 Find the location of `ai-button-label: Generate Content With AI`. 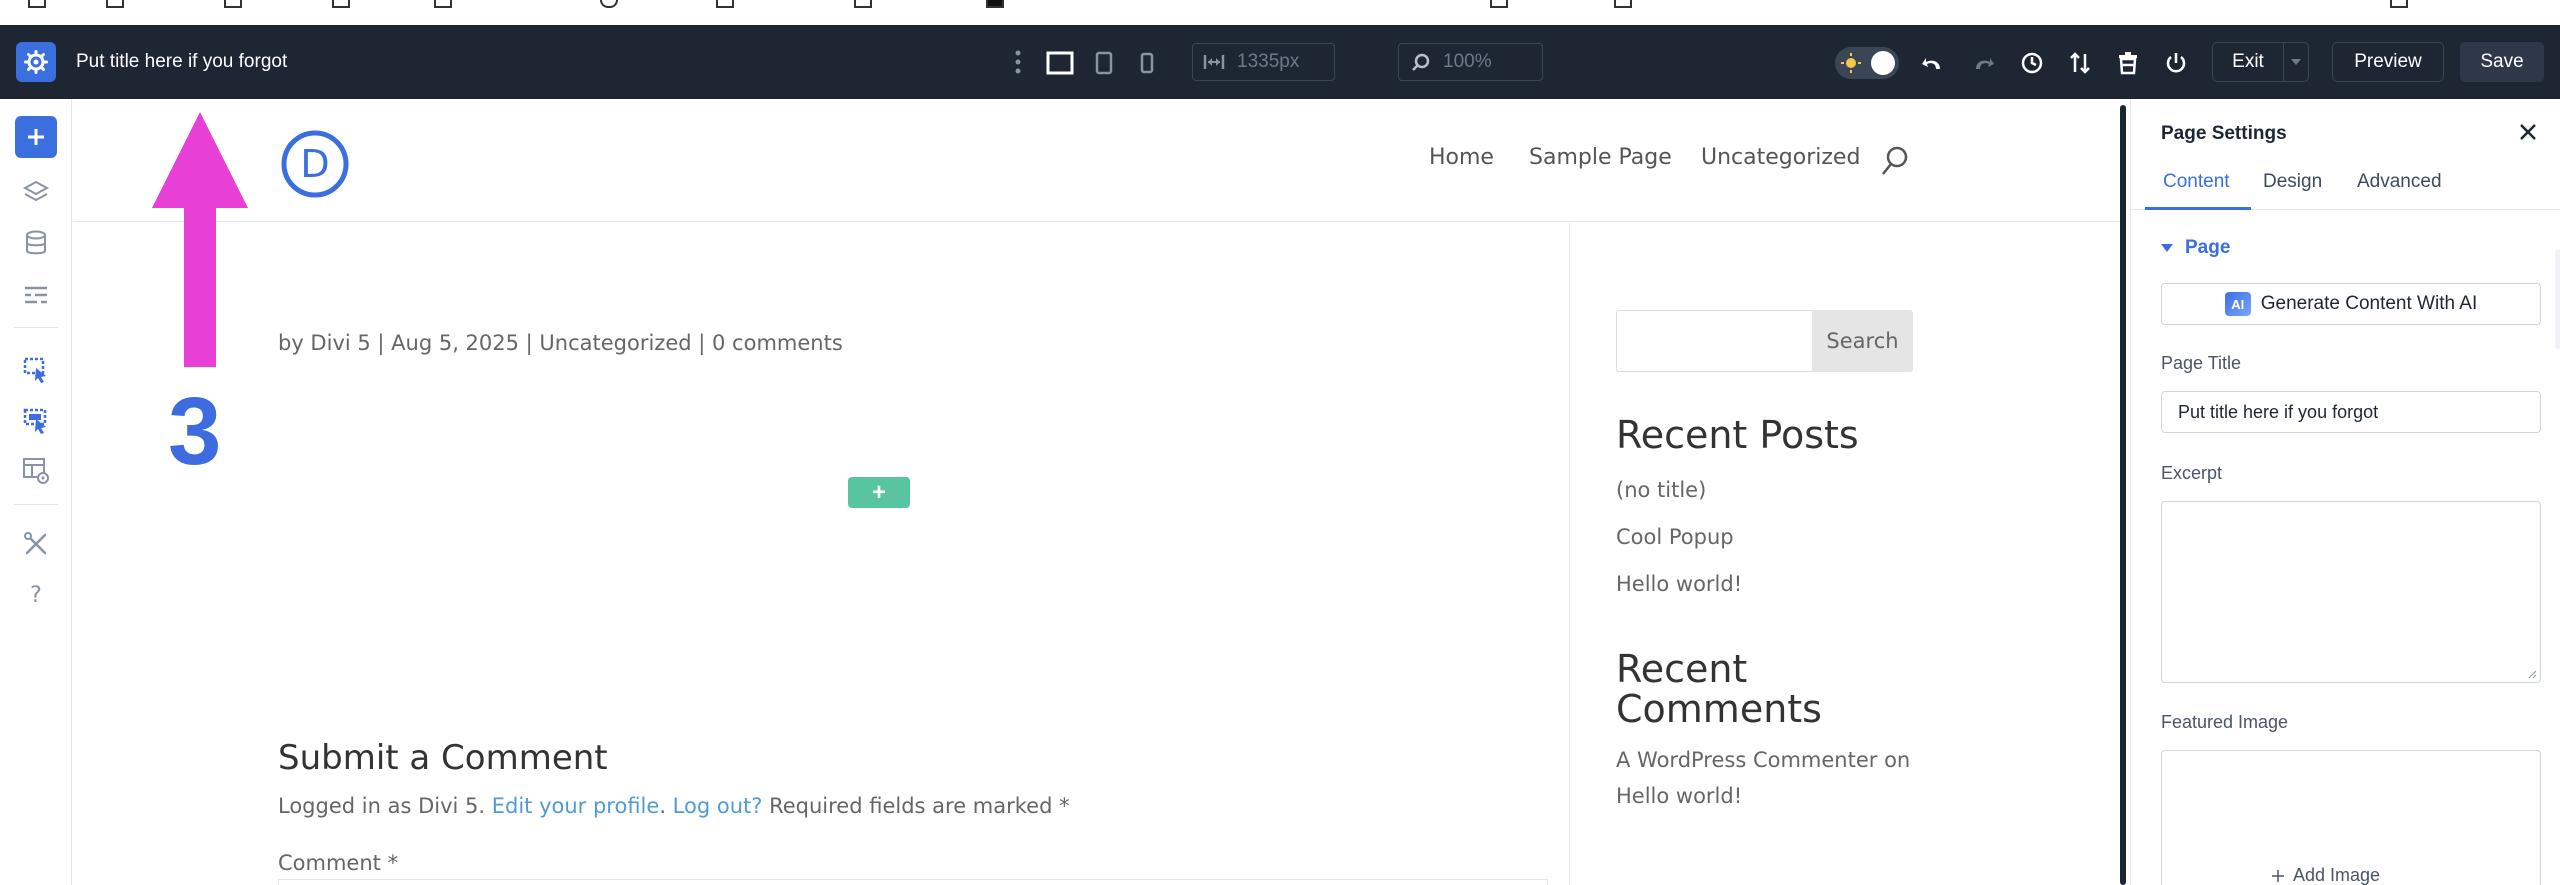

ai-button-label: Generate Content With AI is located at coordinates (2369, 303).